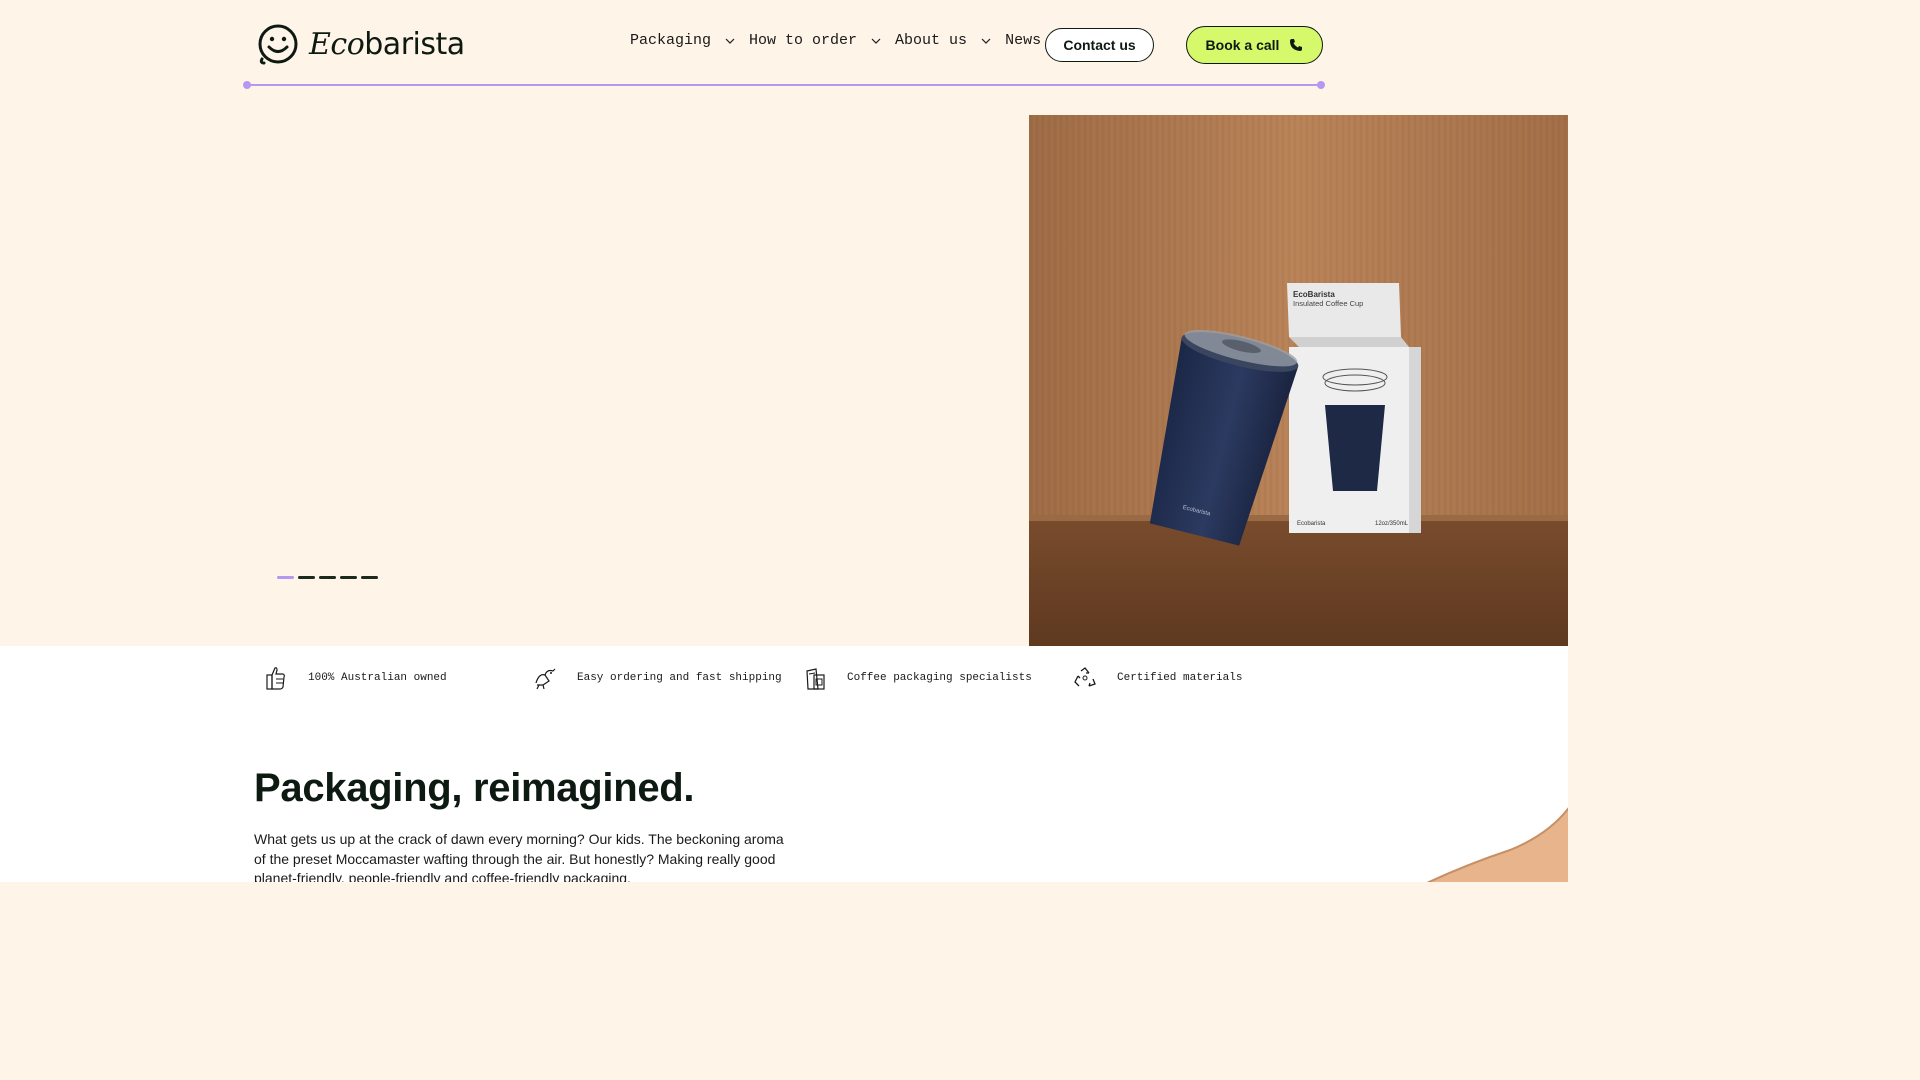  Describe the element at coordinates (278, 44) in the screenshot. I see `smiley-logo-icon` at that location.